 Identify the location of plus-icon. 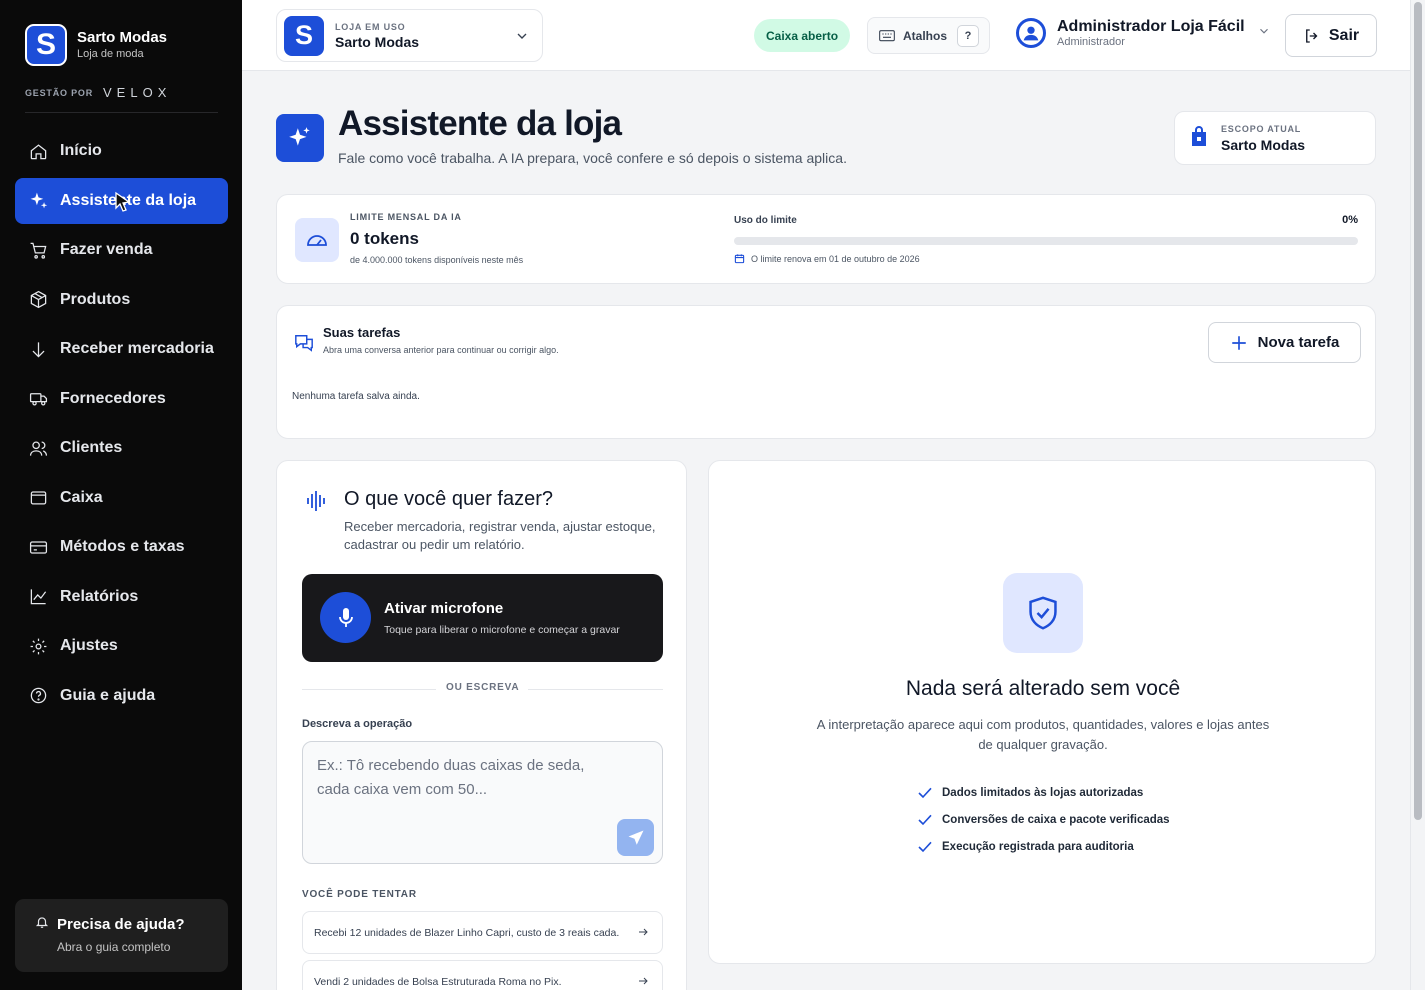
(1238, 342).